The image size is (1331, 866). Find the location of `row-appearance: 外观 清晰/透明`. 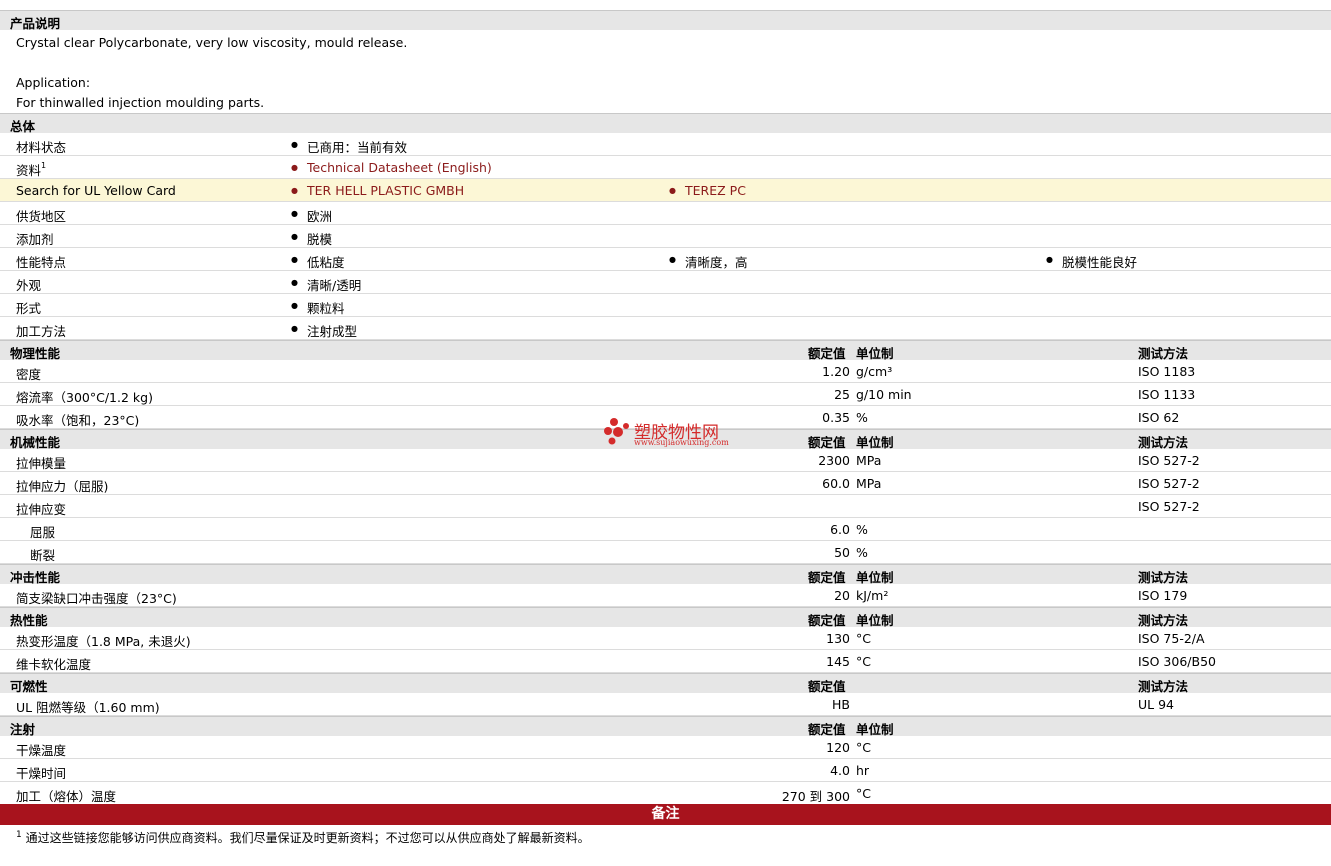

row-appearance: 外观 清晰/透明 is located at coordinates (665, 282).